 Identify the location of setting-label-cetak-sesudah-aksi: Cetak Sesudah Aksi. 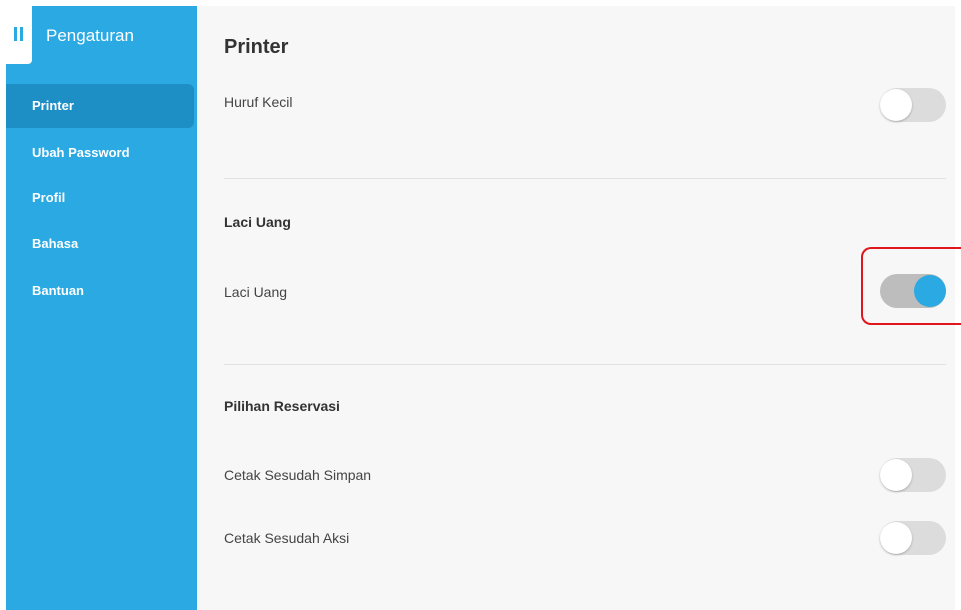
(287, 538).